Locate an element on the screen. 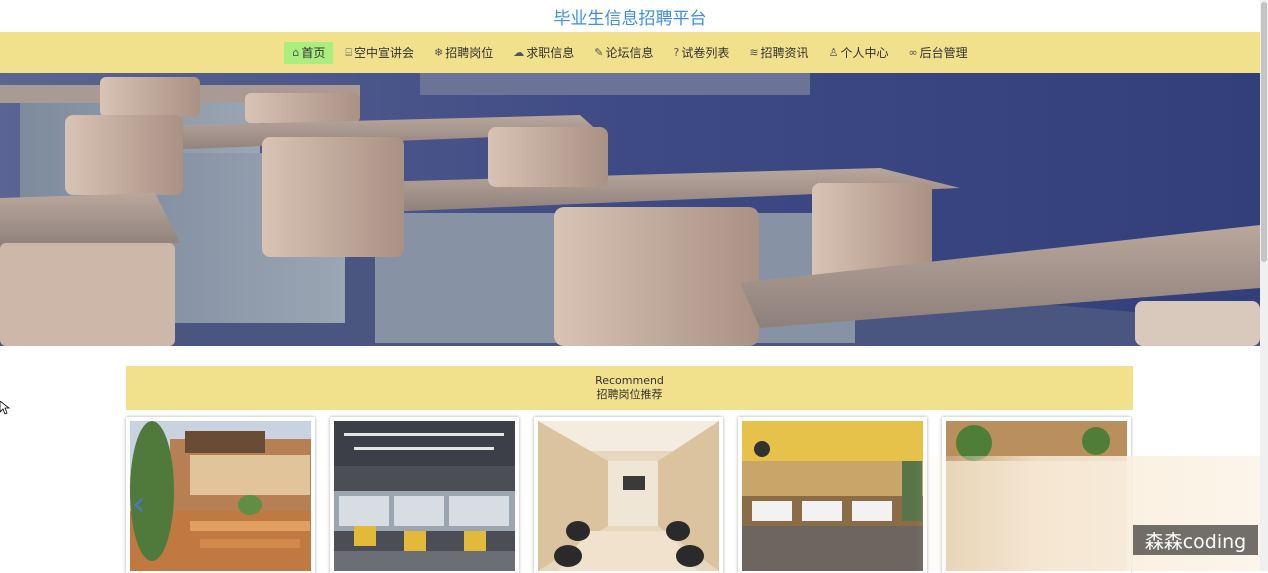 This screenshot has height=573, width=1268. snowflake-icon: ❄ is located at coordinates (438, 52).